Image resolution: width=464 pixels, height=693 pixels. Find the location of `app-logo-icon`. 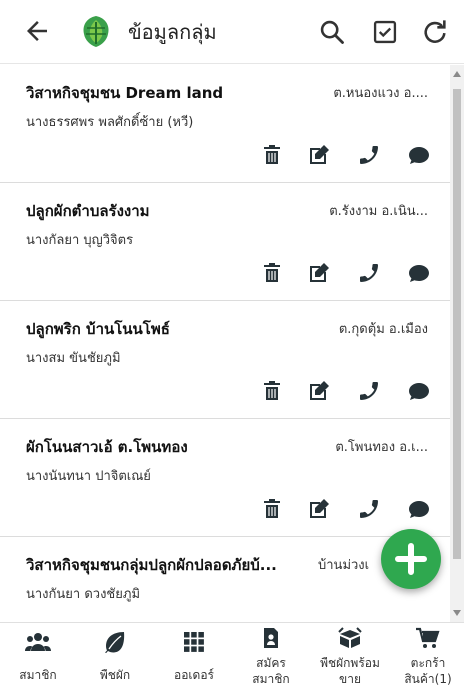

app-logo-icon is located at coordinates (96, 31).